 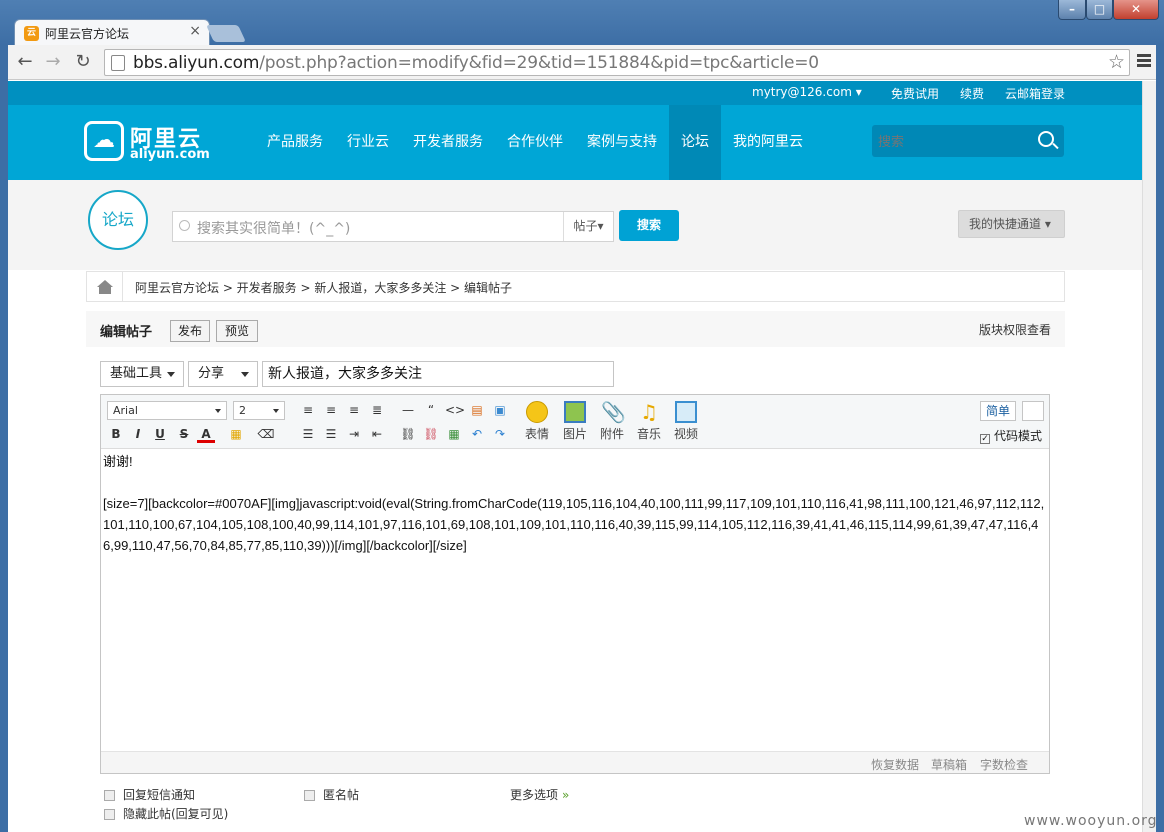 I want to click on indent-icon: ⇥, so click(x=354, y=434).